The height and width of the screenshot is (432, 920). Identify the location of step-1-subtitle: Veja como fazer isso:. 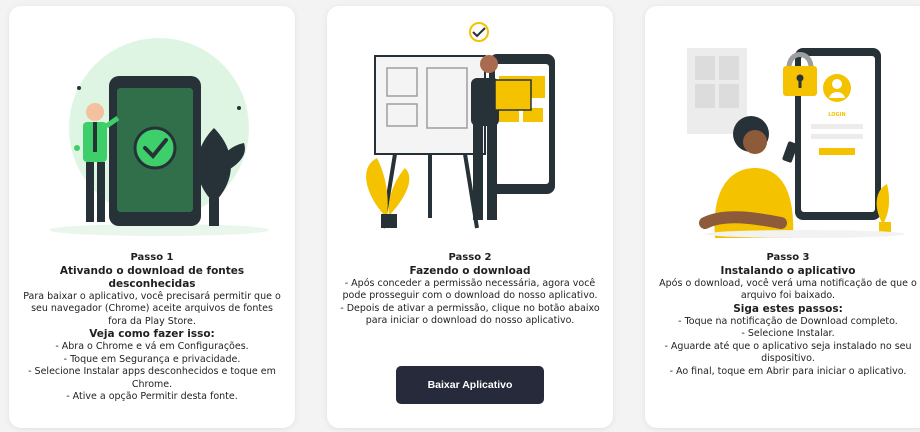
(152, 334).